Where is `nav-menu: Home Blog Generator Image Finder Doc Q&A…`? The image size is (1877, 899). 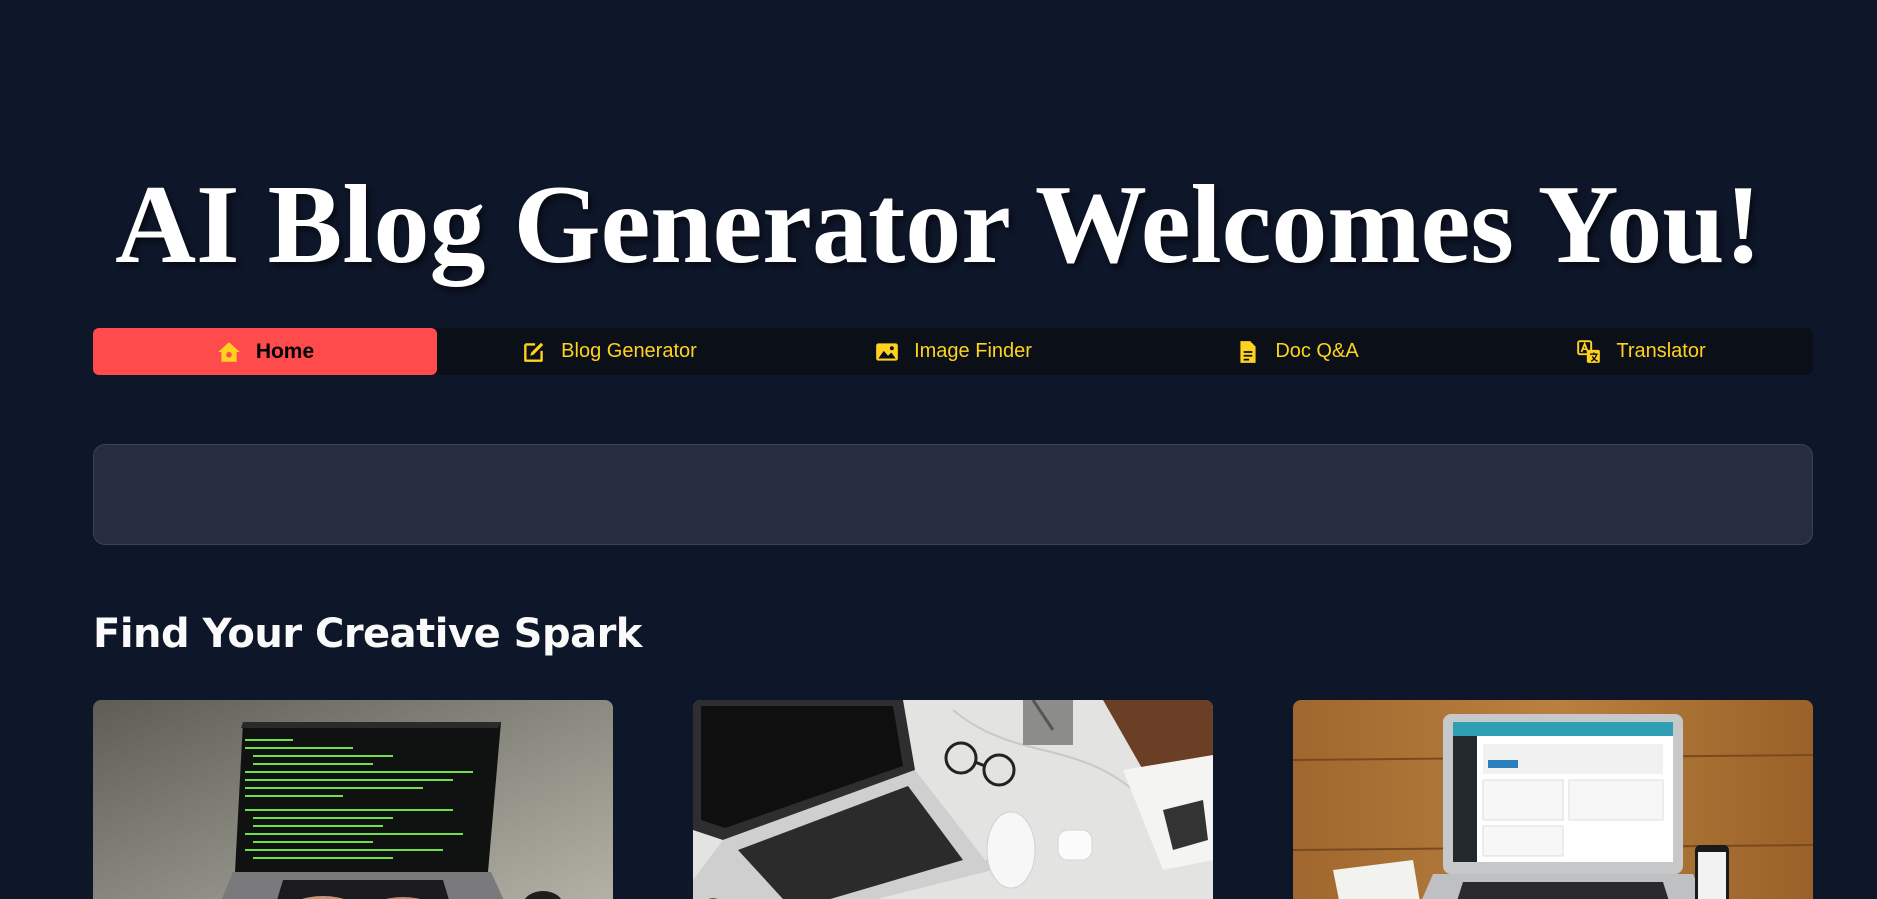 nav-menu: Home Blog Generator Image Finder Doc Q&A… is located at coordinates (953, 351).